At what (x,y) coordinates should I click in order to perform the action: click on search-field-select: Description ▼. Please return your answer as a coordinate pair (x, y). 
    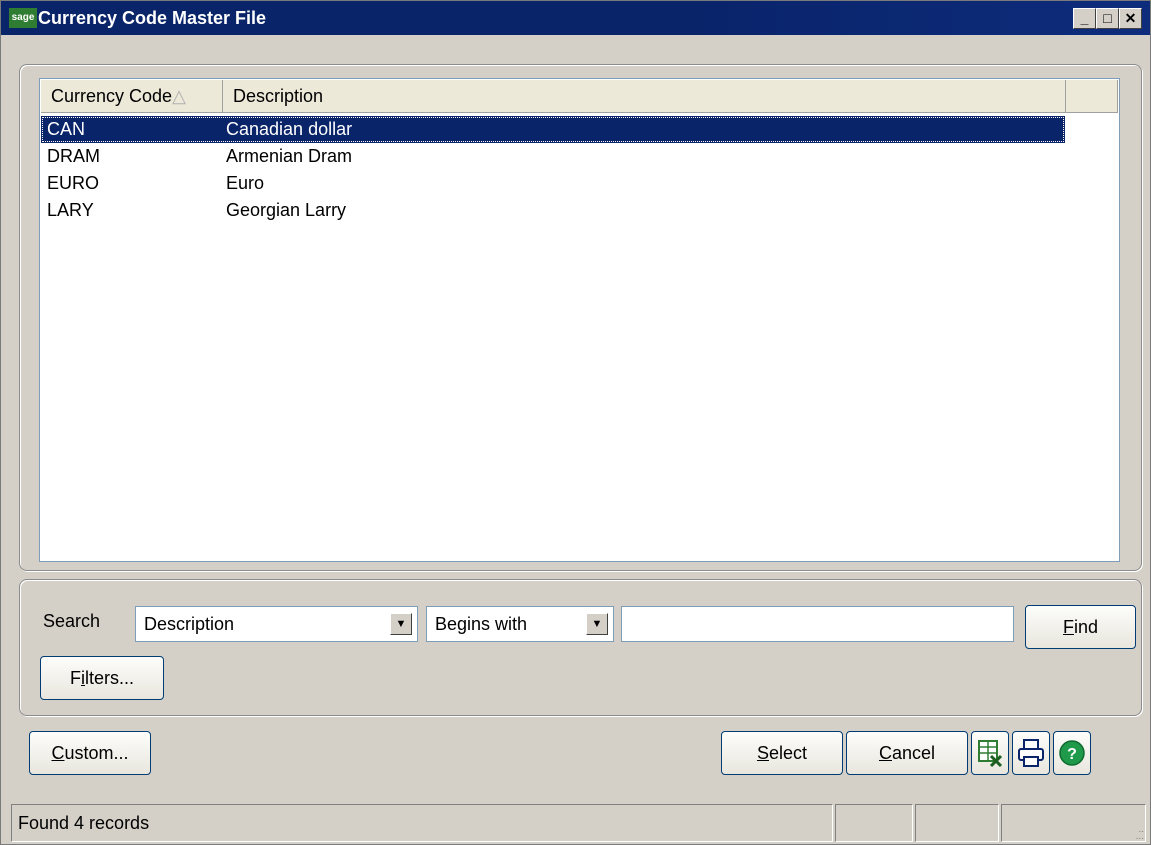
    Looking at the image, I should click on (276, 624).